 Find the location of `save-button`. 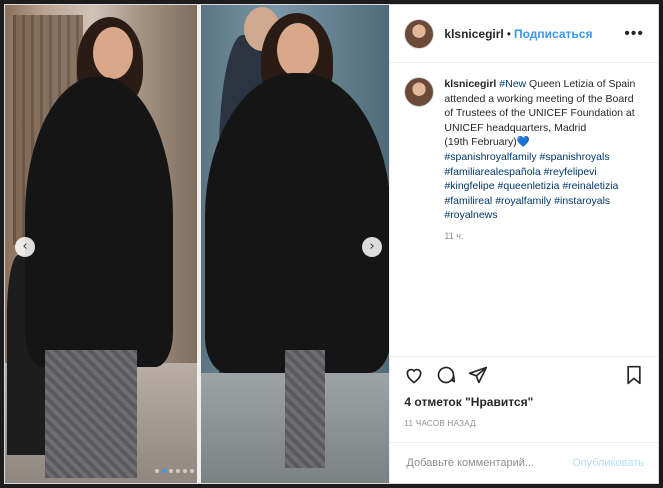

save-button is located at coordinates (634, 375).